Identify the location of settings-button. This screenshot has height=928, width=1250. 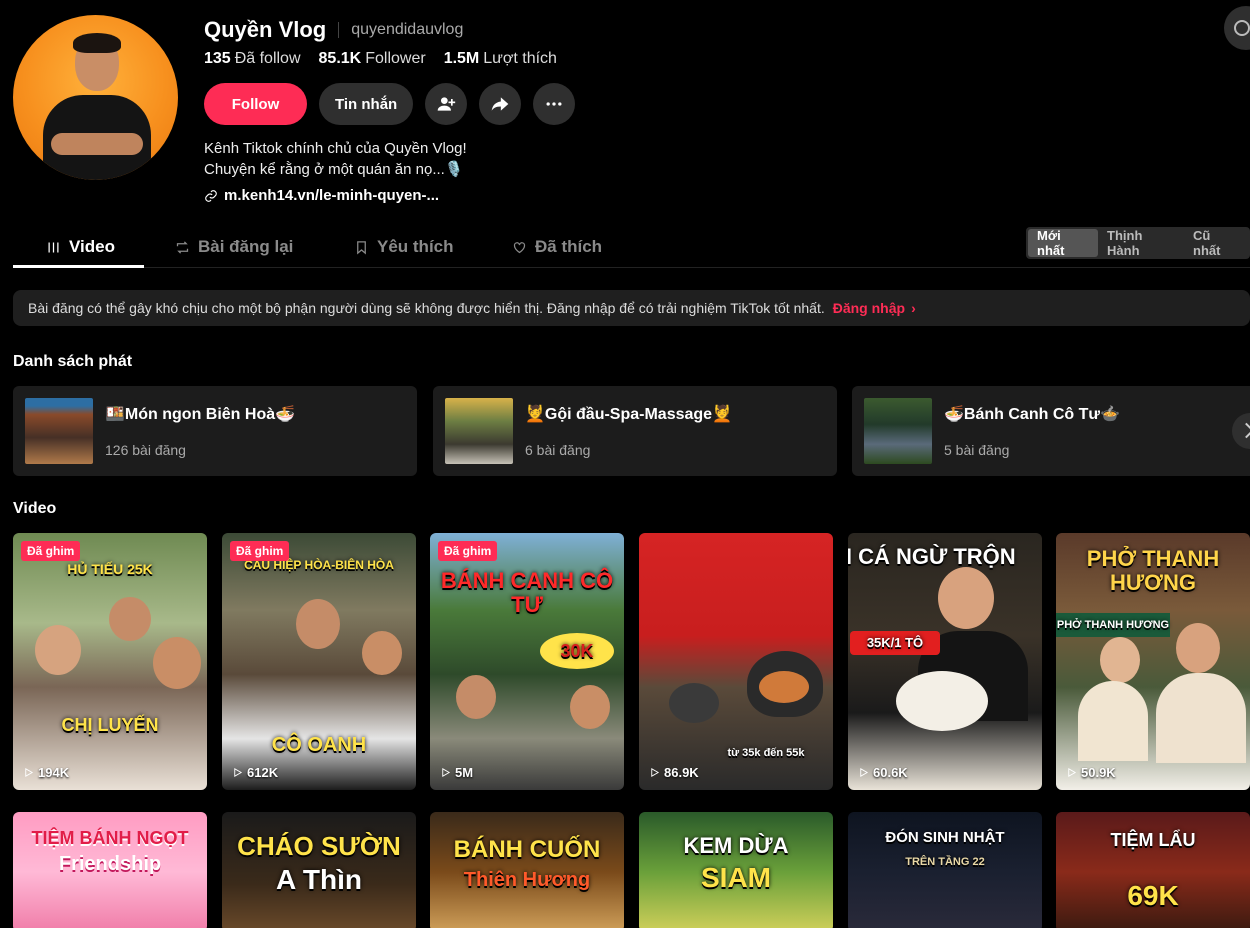
(1237, 28).